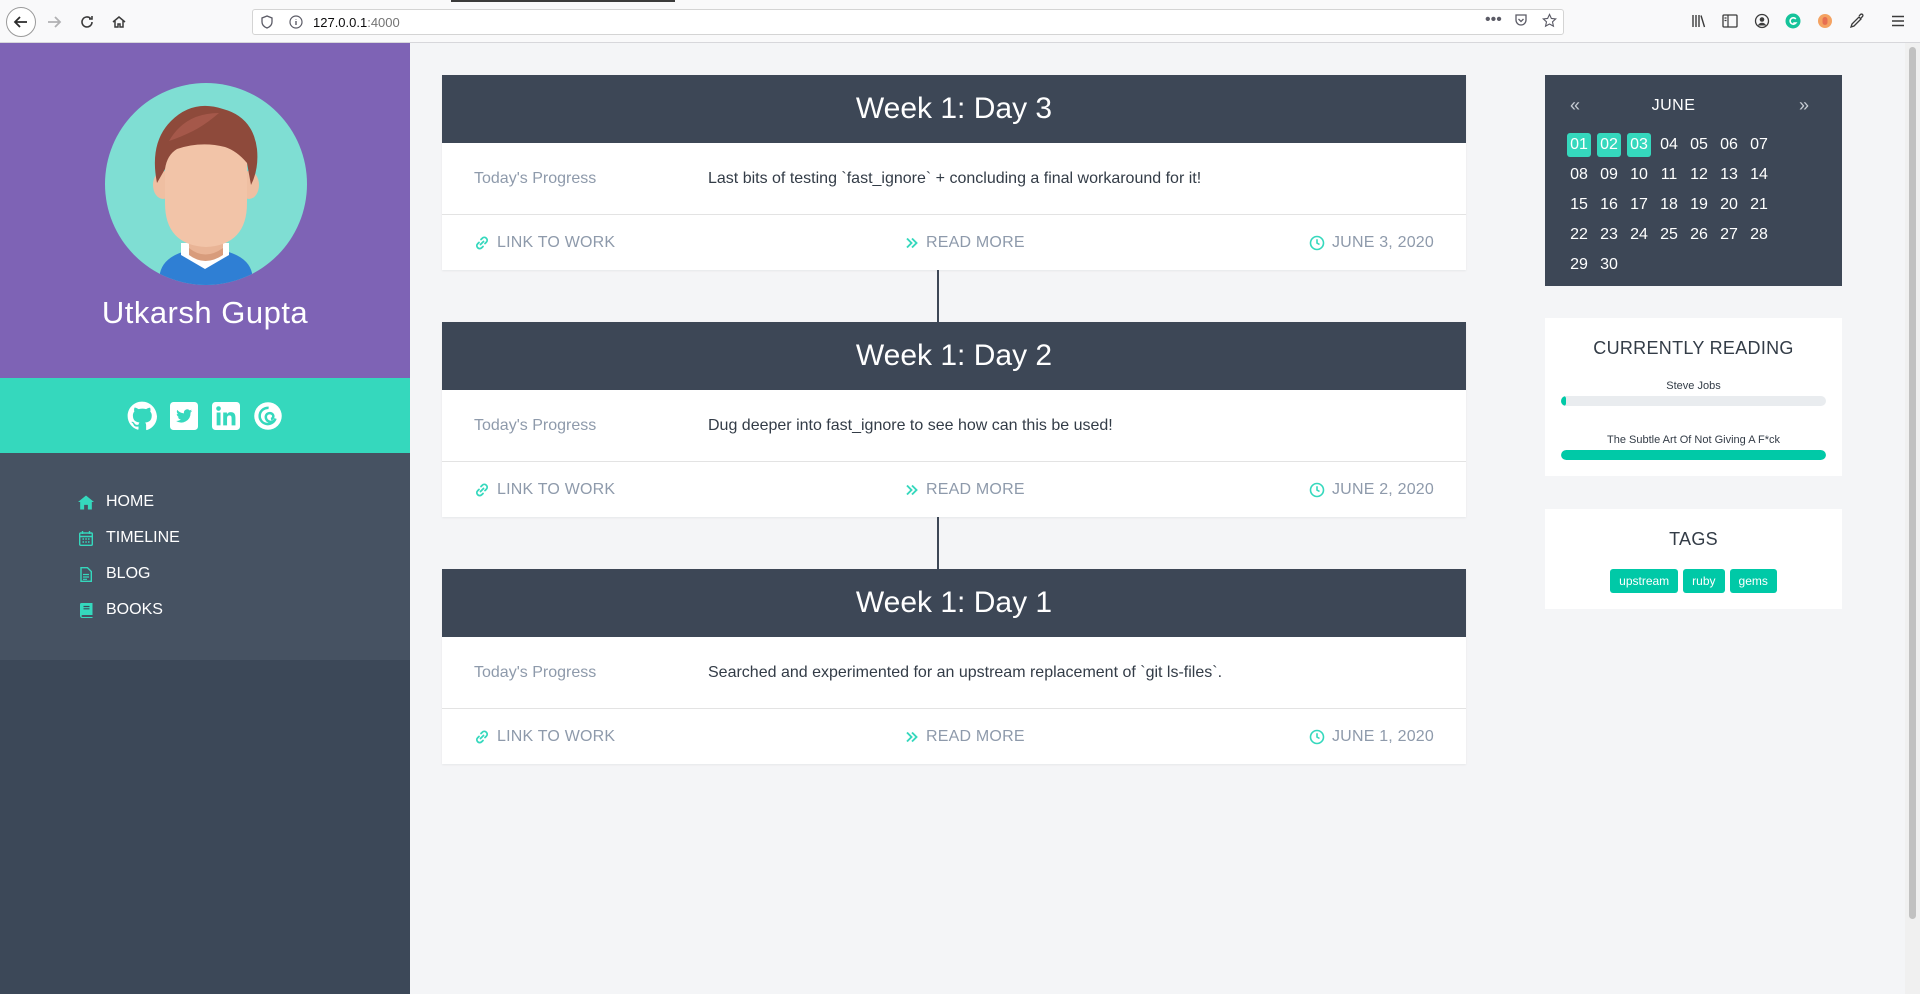  I want to click on twitter-icon, so click(184, 416).